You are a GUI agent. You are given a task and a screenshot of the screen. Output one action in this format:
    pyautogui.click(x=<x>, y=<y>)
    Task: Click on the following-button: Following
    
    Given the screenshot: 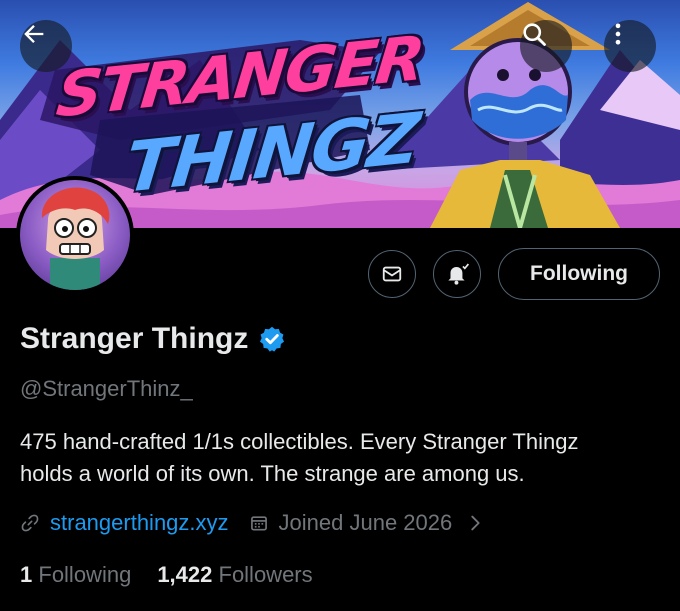 What is the action you would take?
    pyautogui.click(x=579, y=274)
    